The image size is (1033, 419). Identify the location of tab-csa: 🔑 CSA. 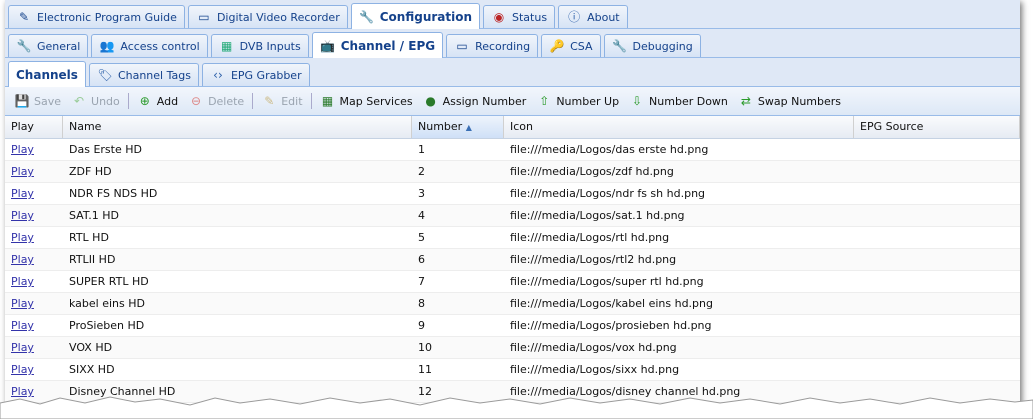
(571, 45).